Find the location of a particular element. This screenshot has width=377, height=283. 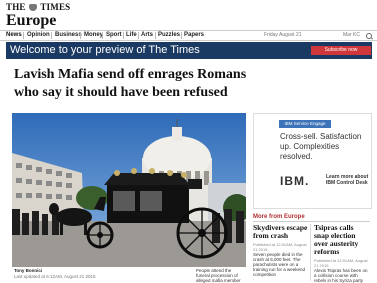

ad-badge: IBM Service Engage is located at coordinates (305, 124).